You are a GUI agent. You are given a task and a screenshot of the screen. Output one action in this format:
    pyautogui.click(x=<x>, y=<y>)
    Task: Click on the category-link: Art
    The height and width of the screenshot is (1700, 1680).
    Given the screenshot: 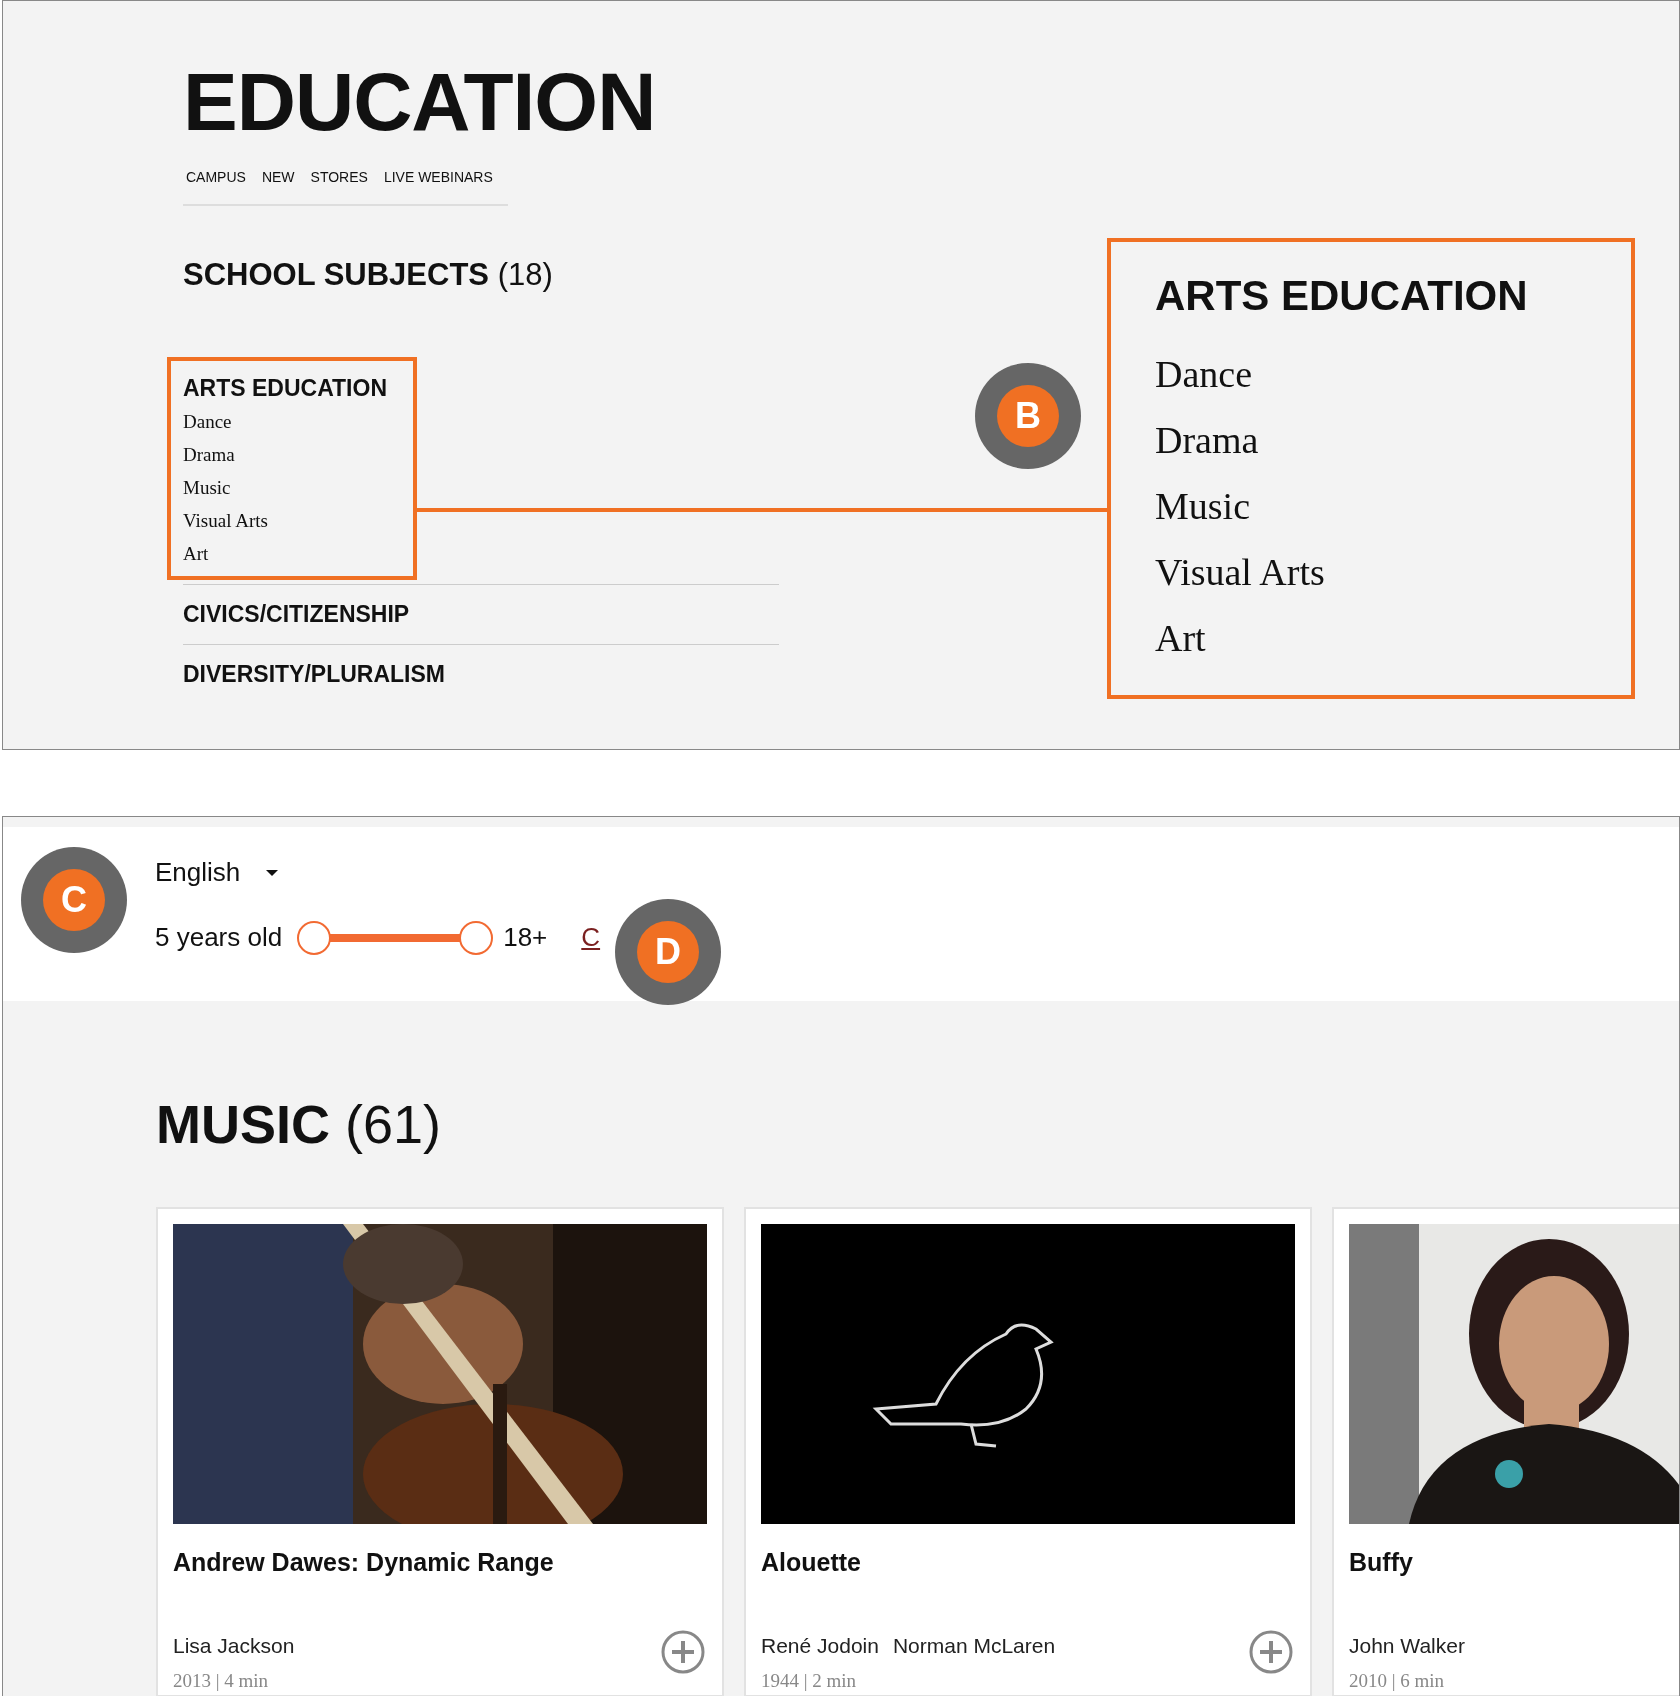 What is the action you would take?
    pyautogui.click(x=292, y=553)
    